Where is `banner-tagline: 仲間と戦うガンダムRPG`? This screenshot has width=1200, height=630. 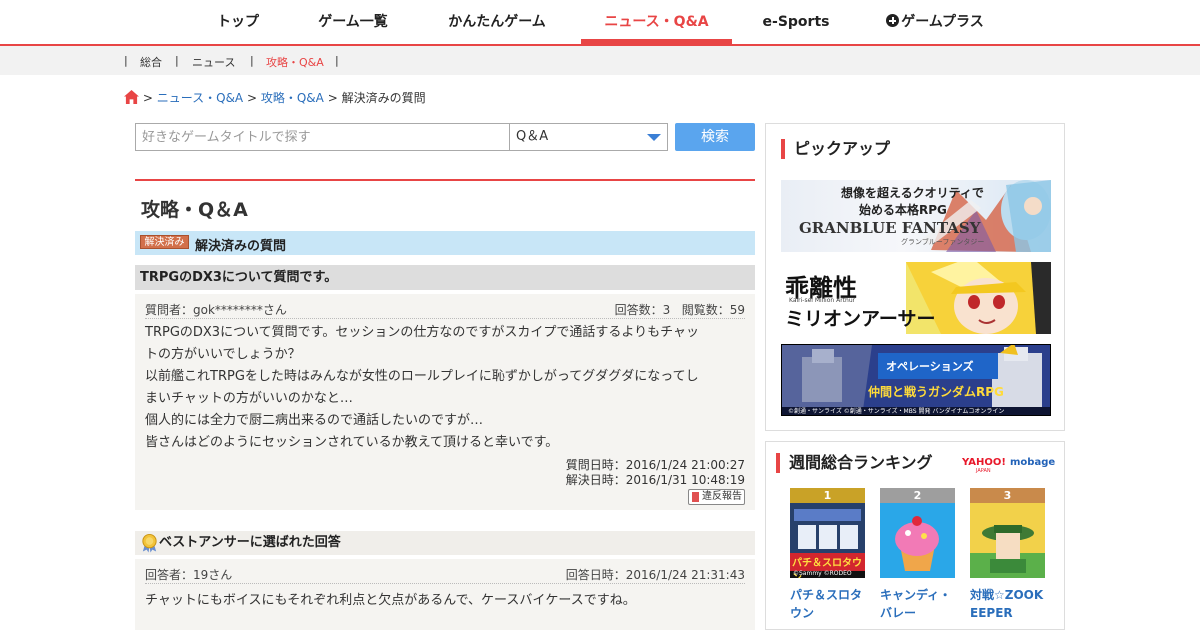 banner-tagline: 仲間と戦うガンダムRPG is located at coordinates (936, 392).